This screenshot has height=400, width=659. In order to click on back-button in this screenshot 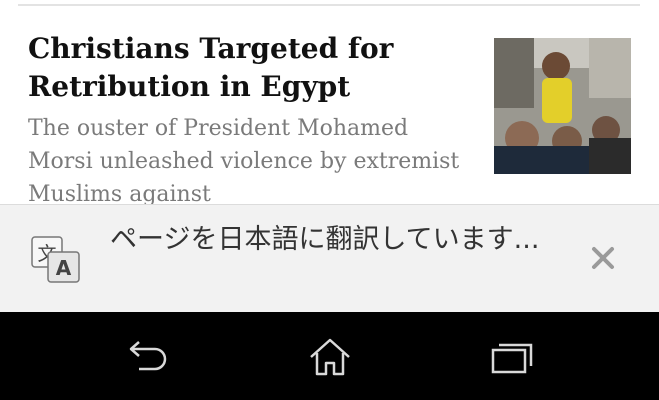, I will do `click(148, 357)`.